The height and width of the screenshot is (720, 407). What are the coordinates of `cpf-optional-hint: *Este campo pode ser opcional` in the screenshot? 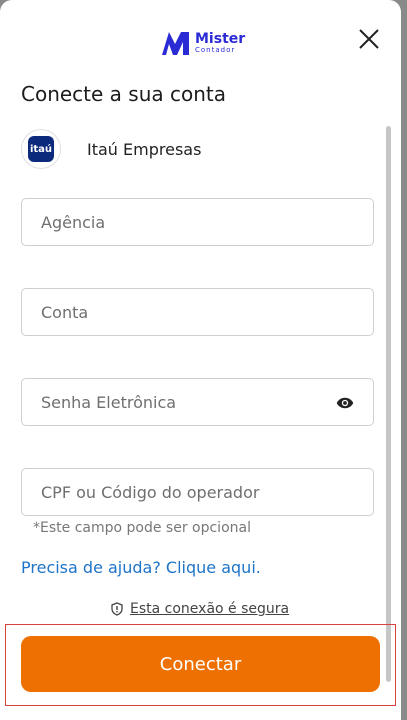 It's located at (142, 528).